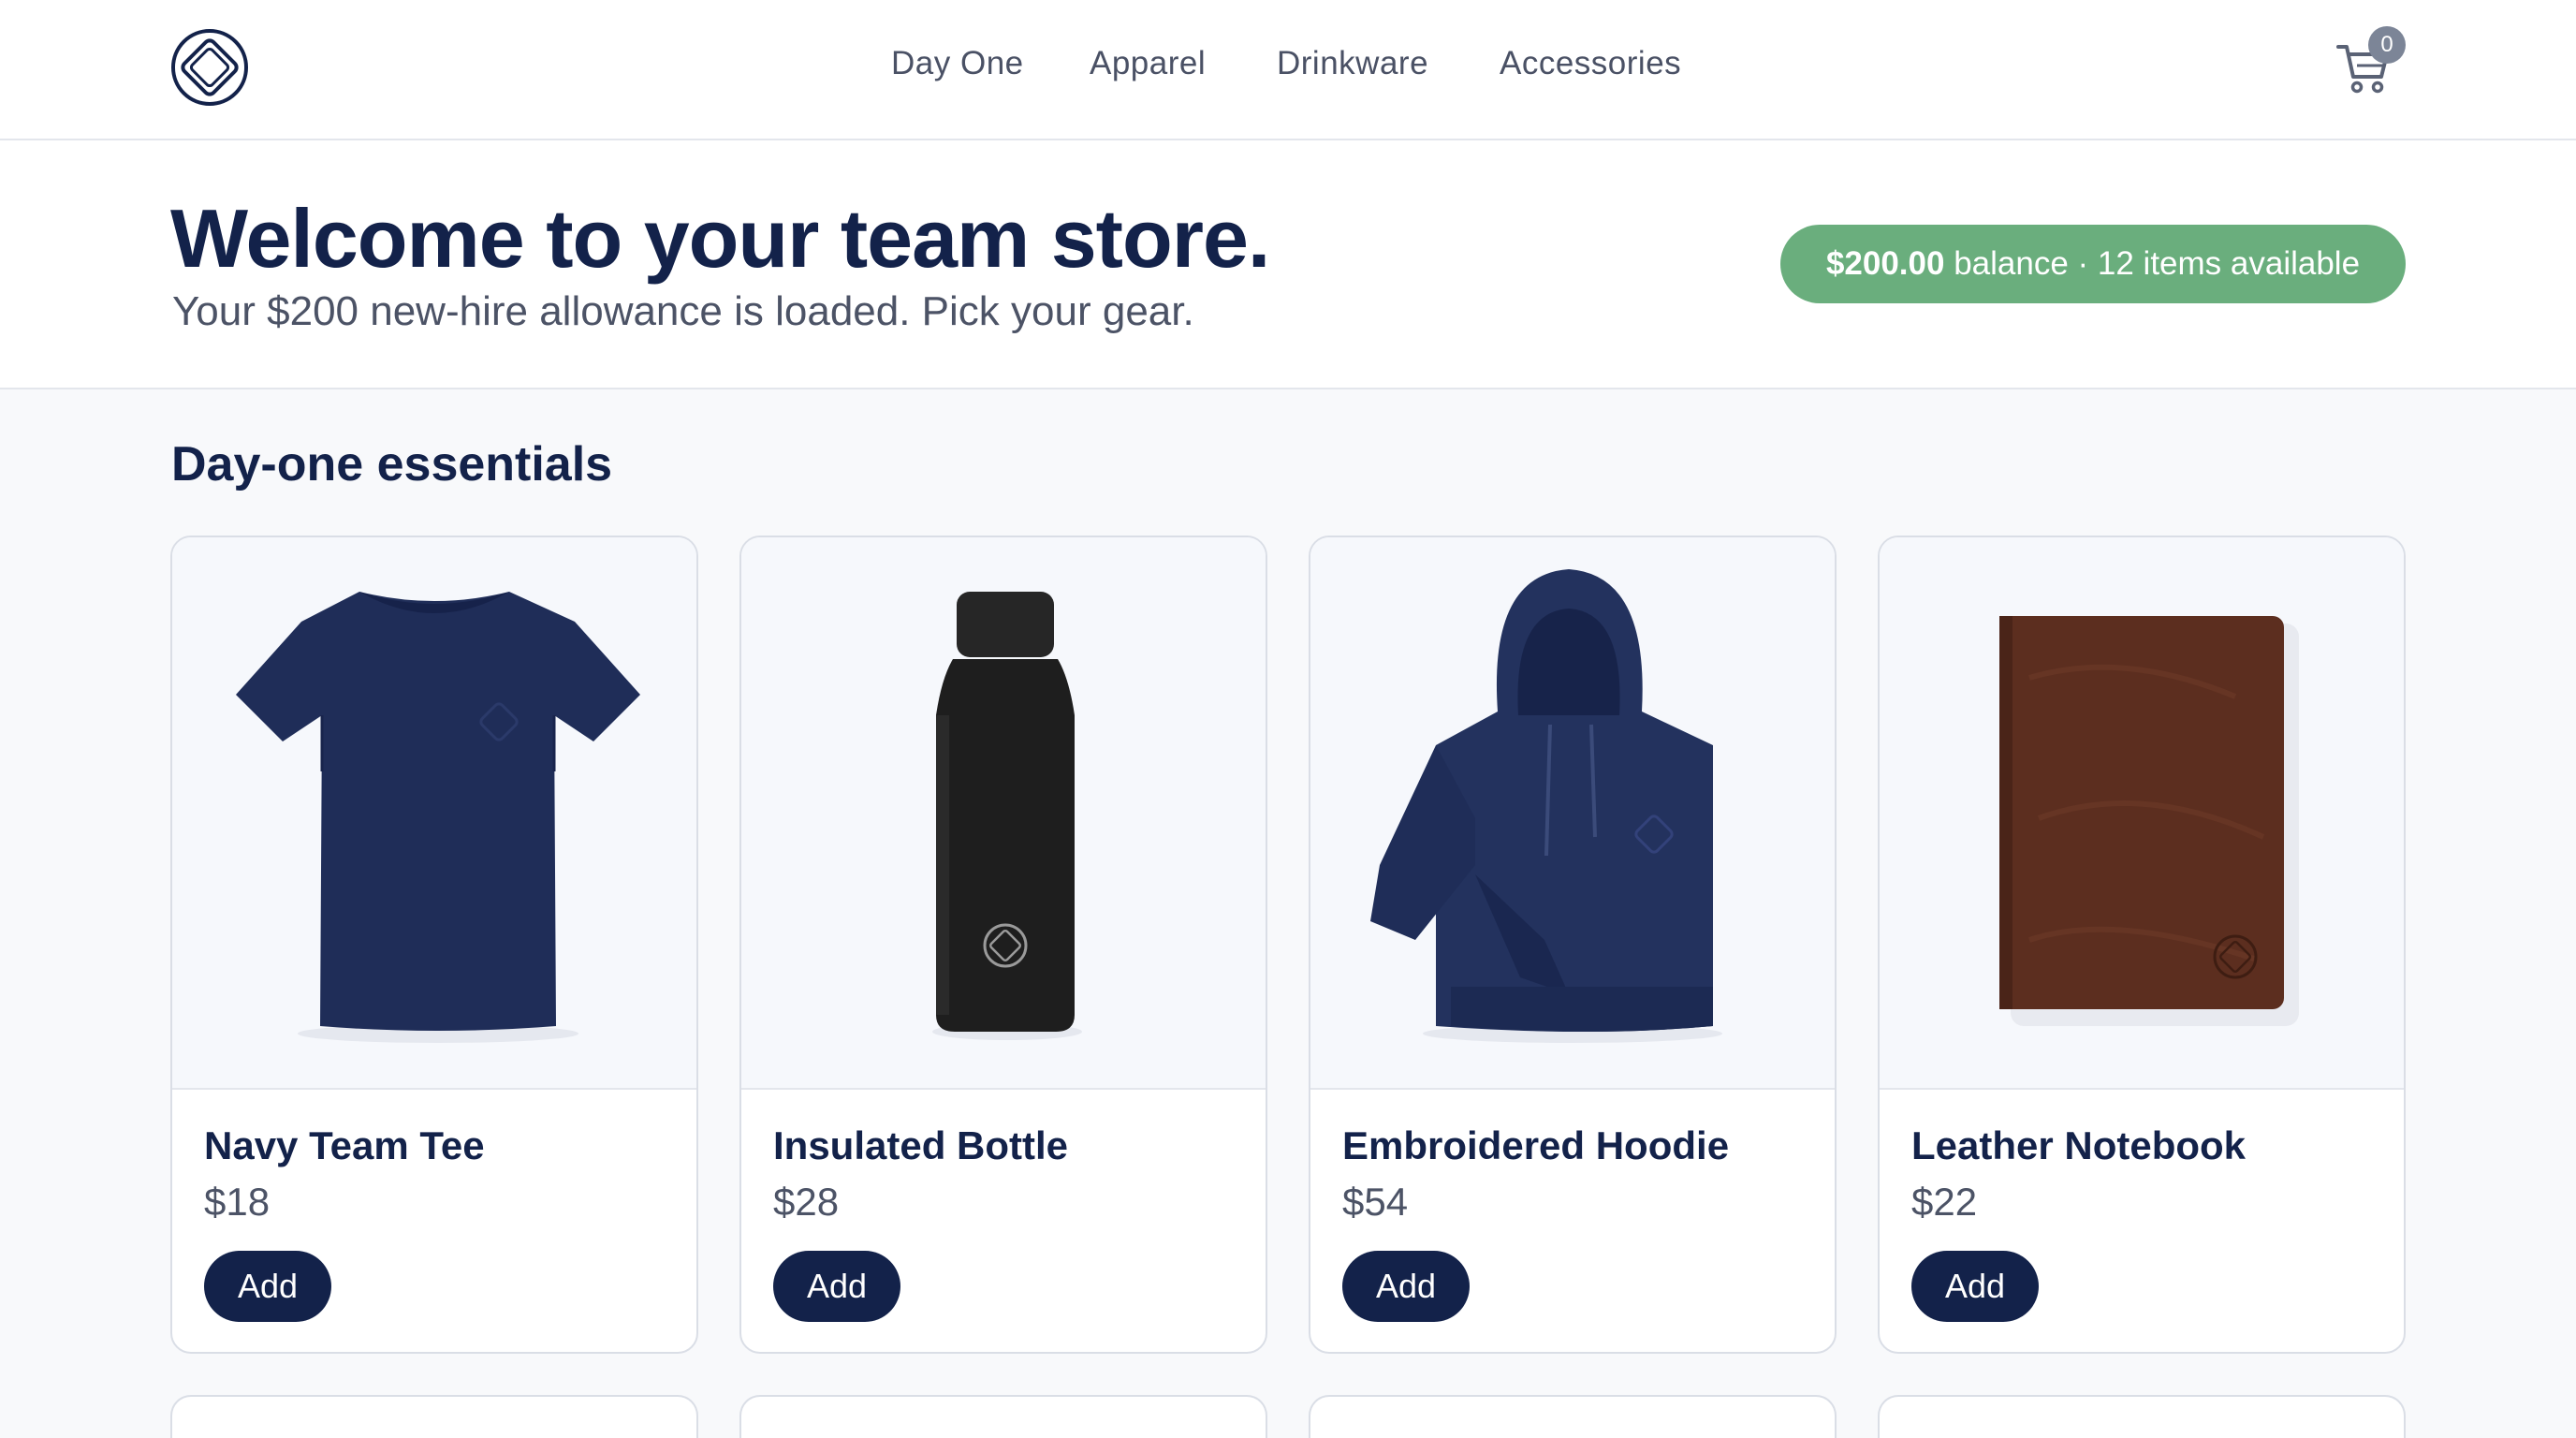  Describe the element at coordinates (392, 464) in the screenshot. I see `section-title: Day-one essentials` at that location.